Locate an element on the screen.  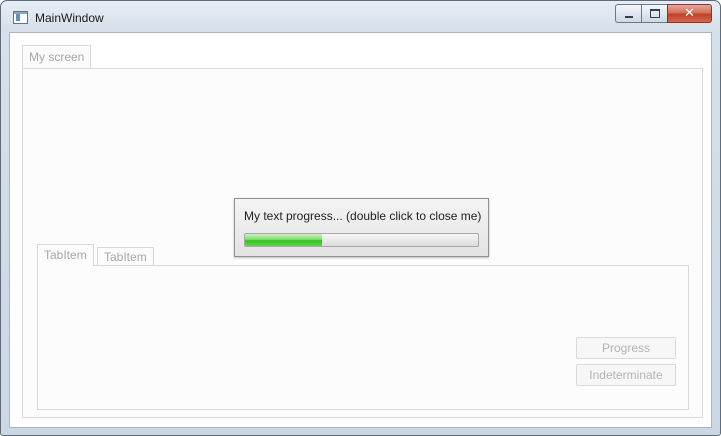
minimize-icon is located at coordinates (628, 16).